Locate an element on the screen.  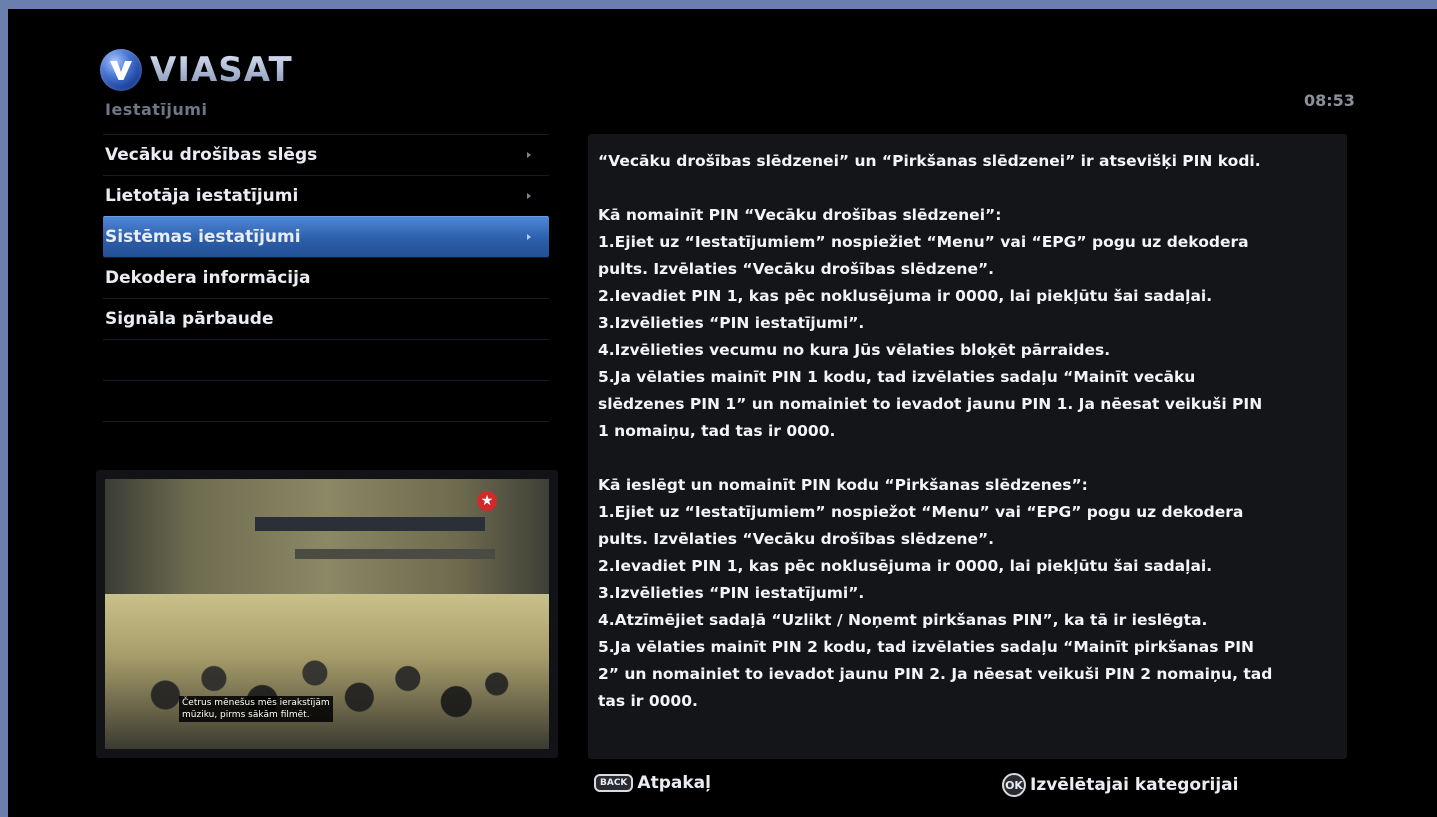
ok-hint: OK Izvēlētajai kategorijai is located at coordinates (1120, 785).